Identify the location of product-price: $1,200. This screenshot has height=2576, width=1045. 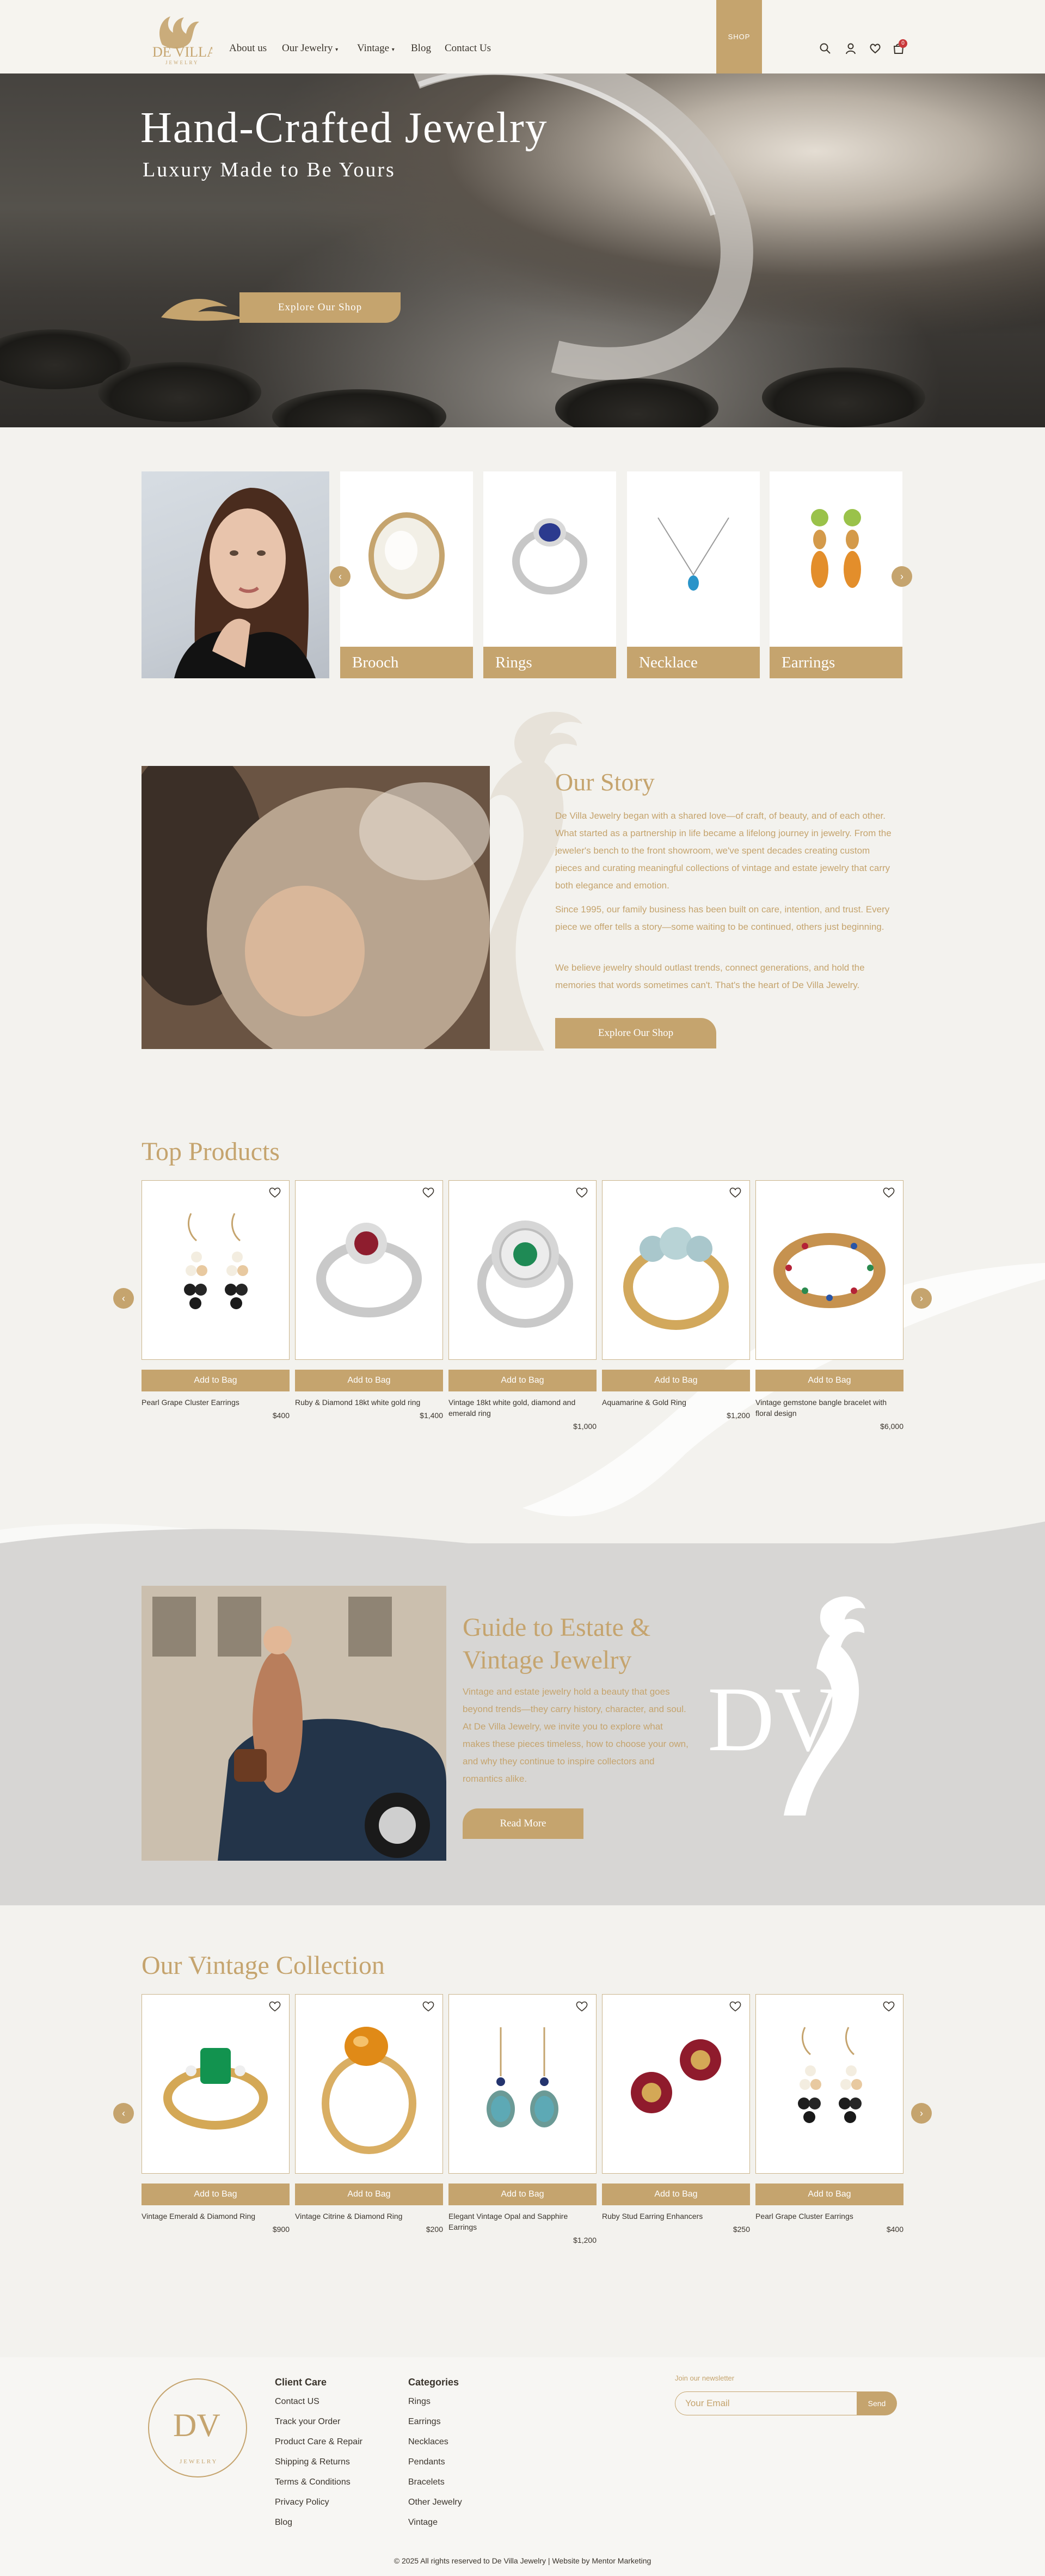
(585, 2240).